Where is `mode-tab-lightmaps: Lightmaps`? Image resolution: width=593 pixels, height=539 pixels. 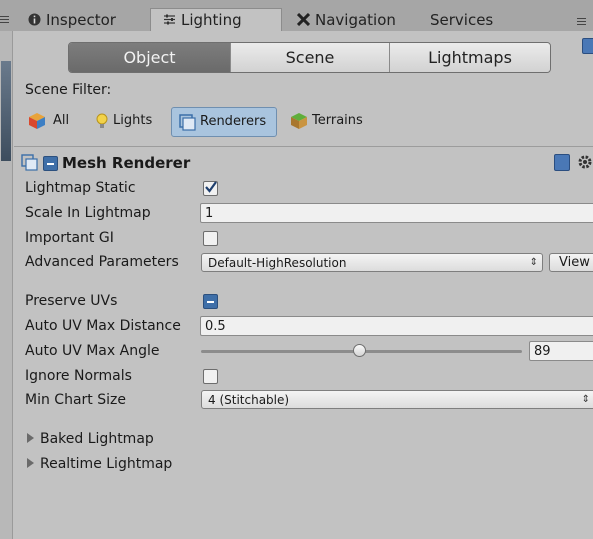 mode-tab-lightmaps: Lightmaps is located at coordinates (470, 57).